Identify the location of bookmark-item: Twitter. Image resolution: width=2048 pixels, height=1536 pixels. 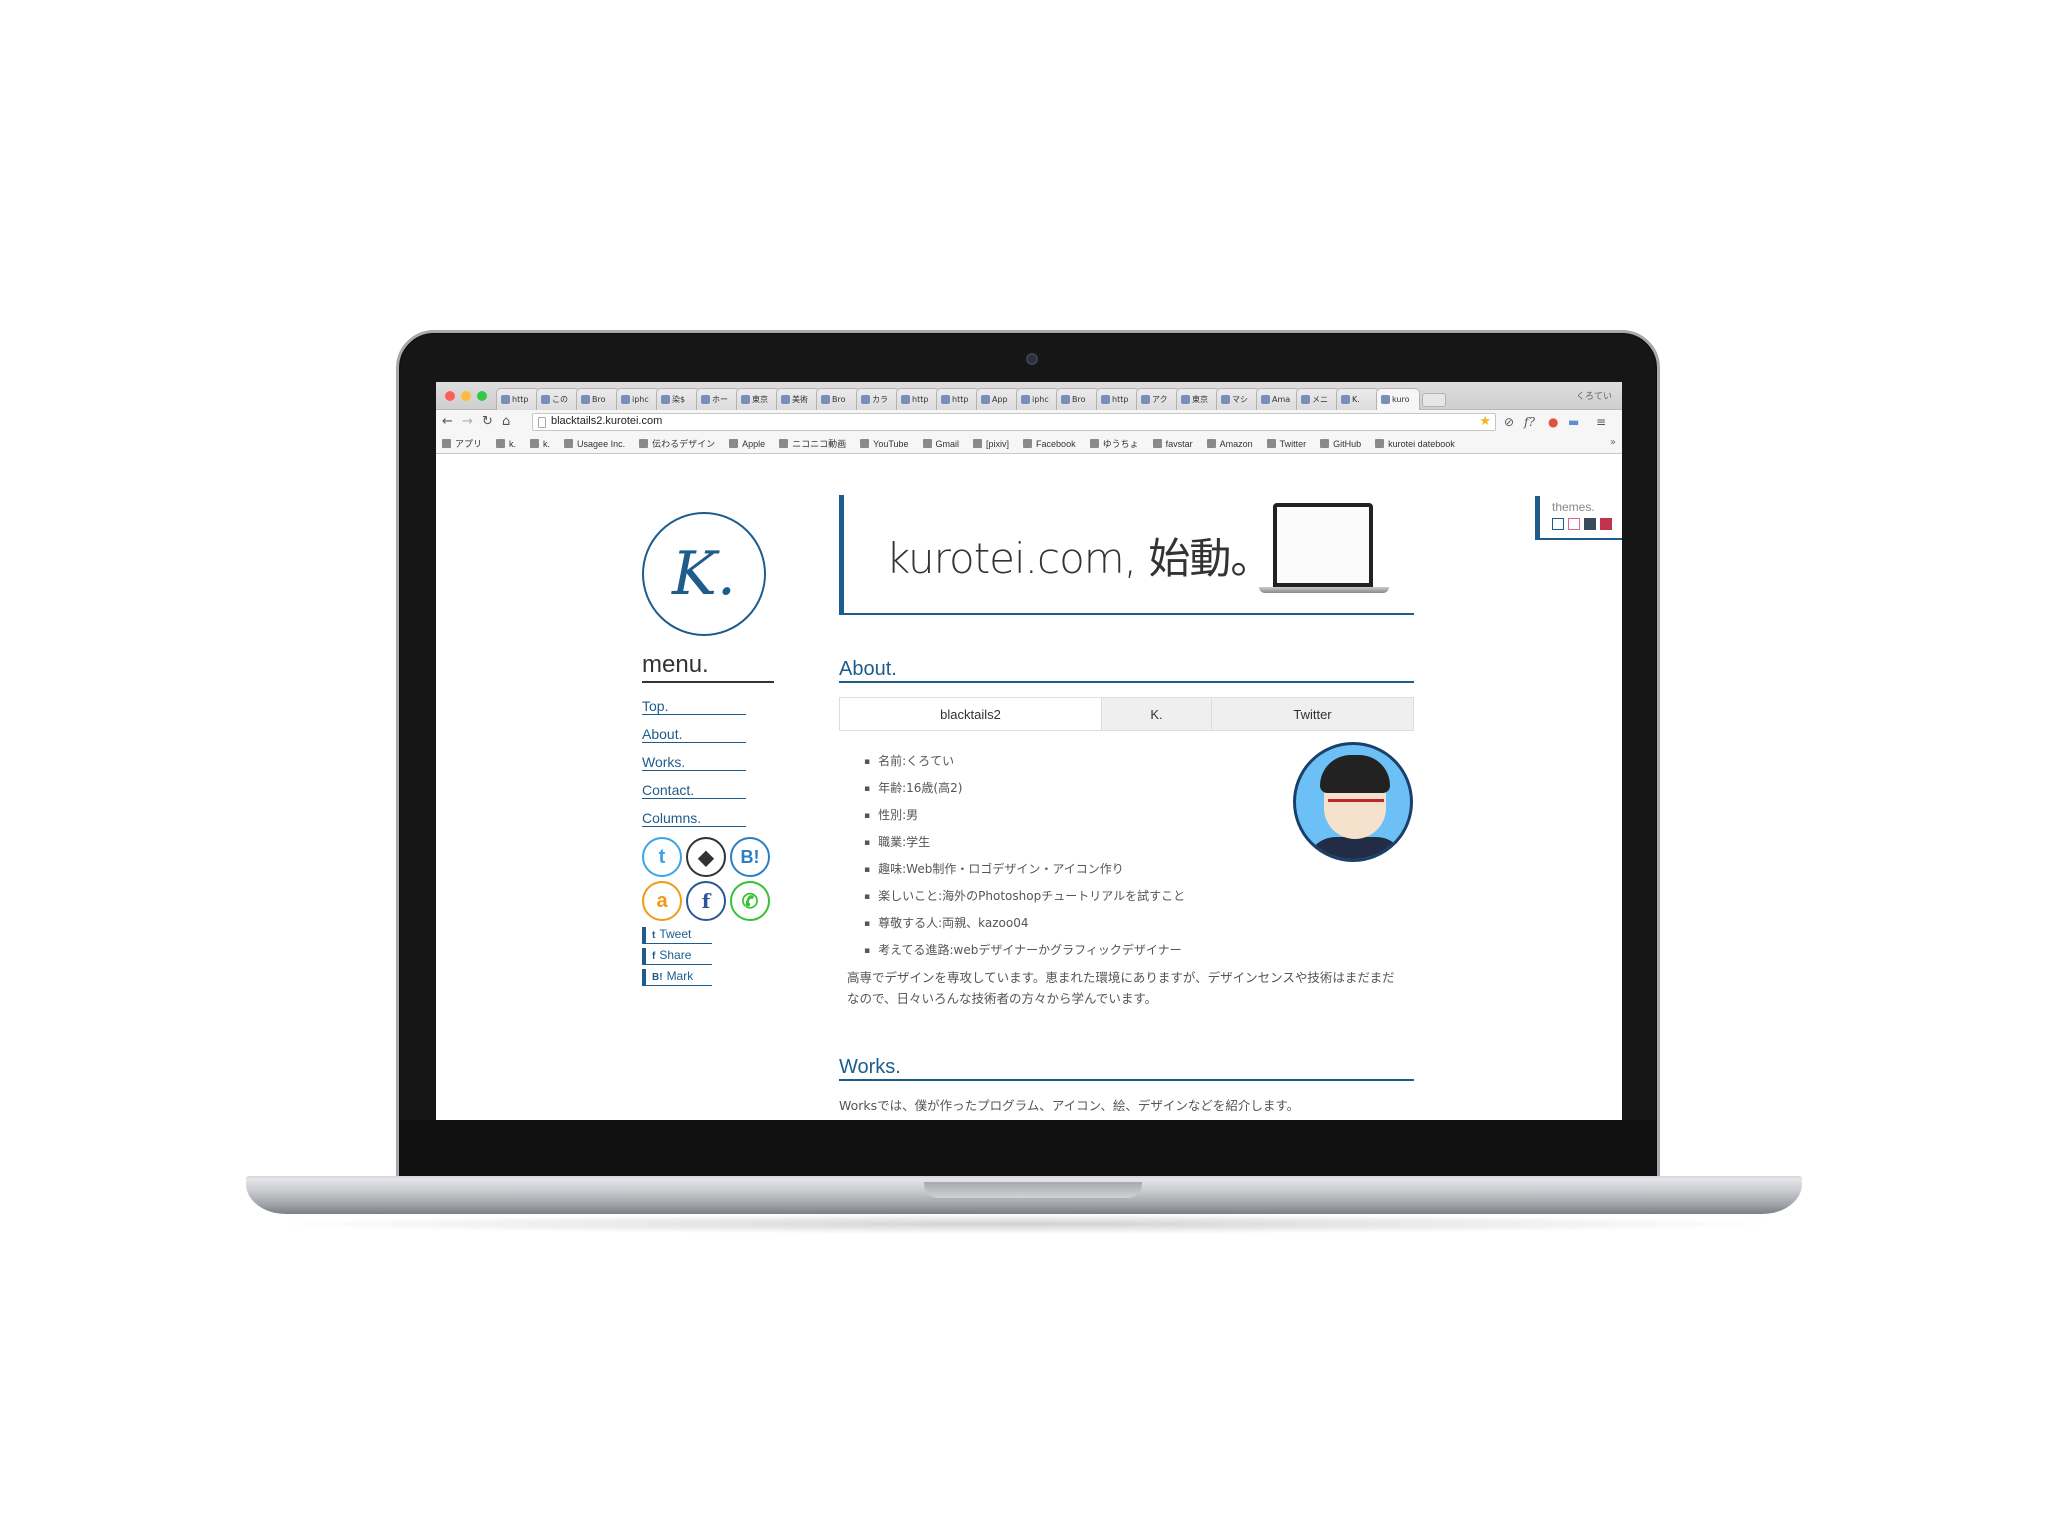
(1286, 444).